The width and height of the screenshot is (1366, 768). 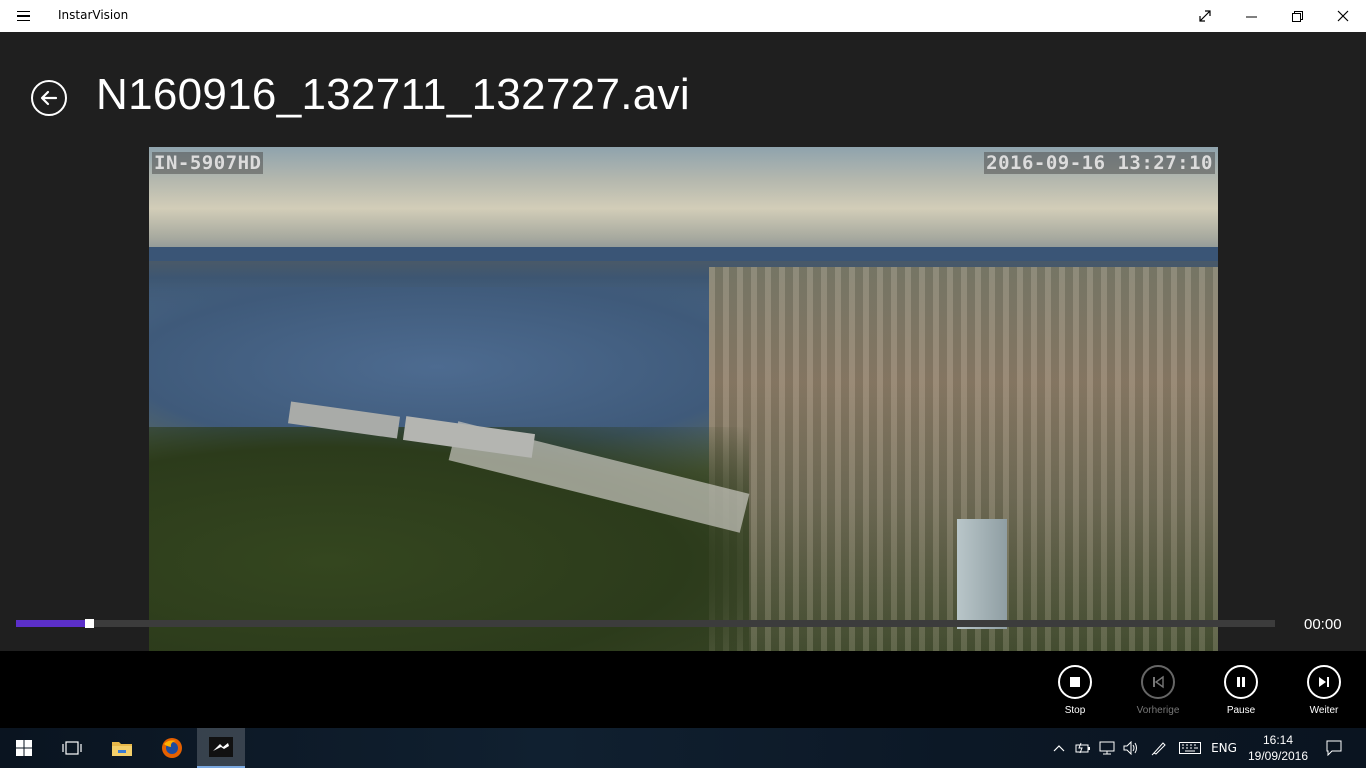 What do you see at coordinates (1190, 748) in the screenshot?
I see `keyboard-icon` at bounding box center [1190, 748].